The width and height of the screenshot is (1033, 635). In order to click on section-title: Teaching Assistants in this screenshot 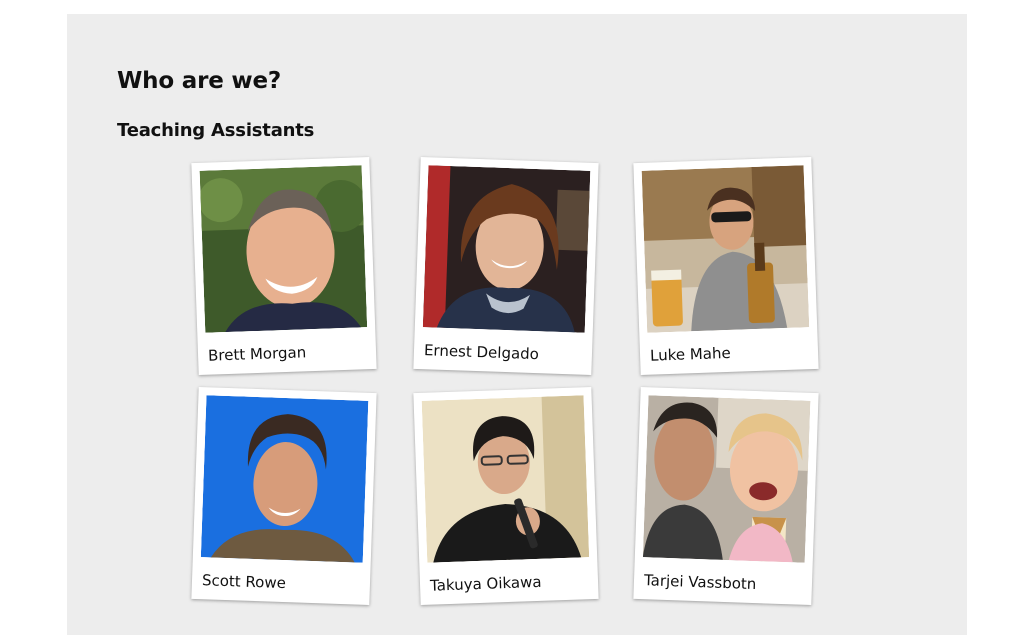, I will do `click(216, 130)`.